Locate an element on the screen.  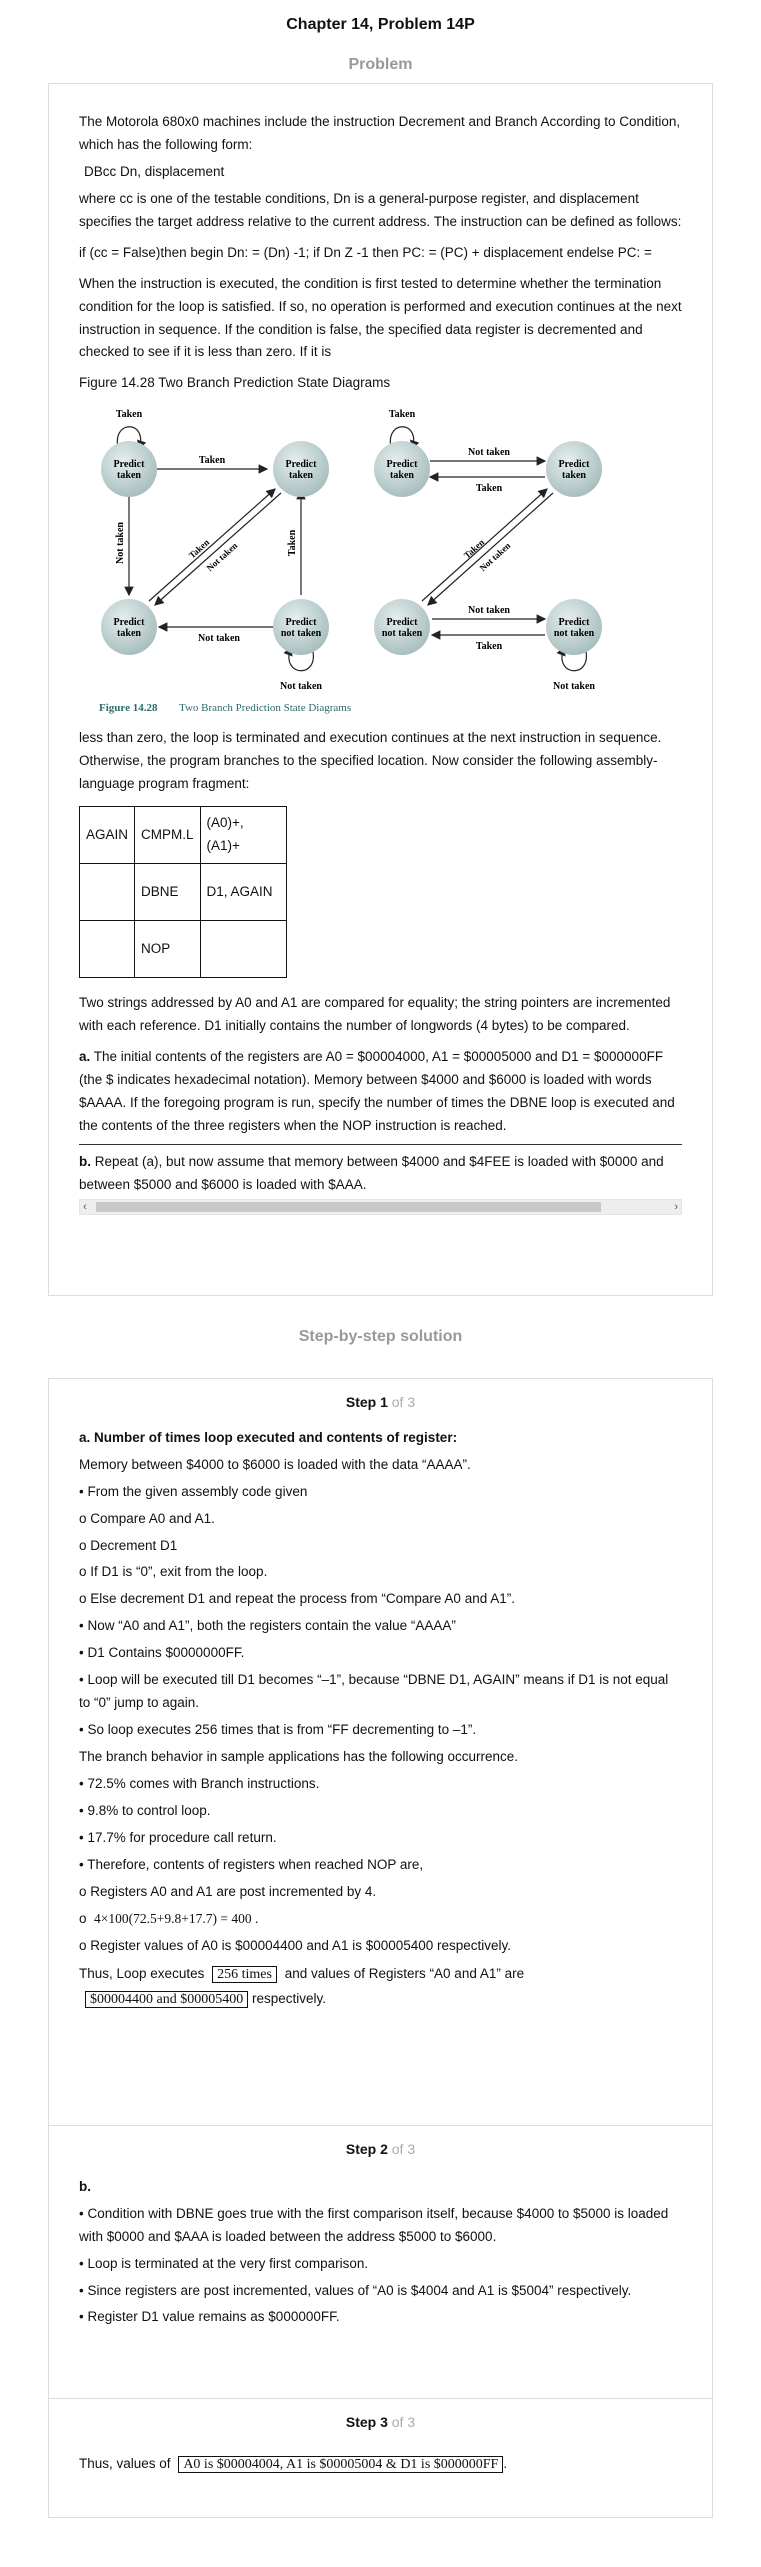
scrollbar-thumb is located at coordinates (348, 1206).